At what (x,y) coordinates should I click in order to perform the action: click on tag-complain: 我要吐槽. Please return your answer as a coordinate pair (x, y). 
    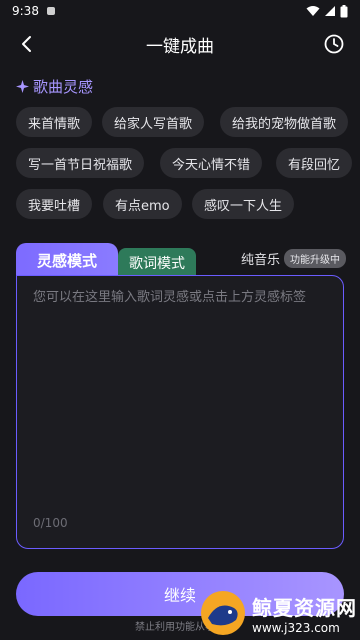
    Looking at the image, I should click on (54, 204).